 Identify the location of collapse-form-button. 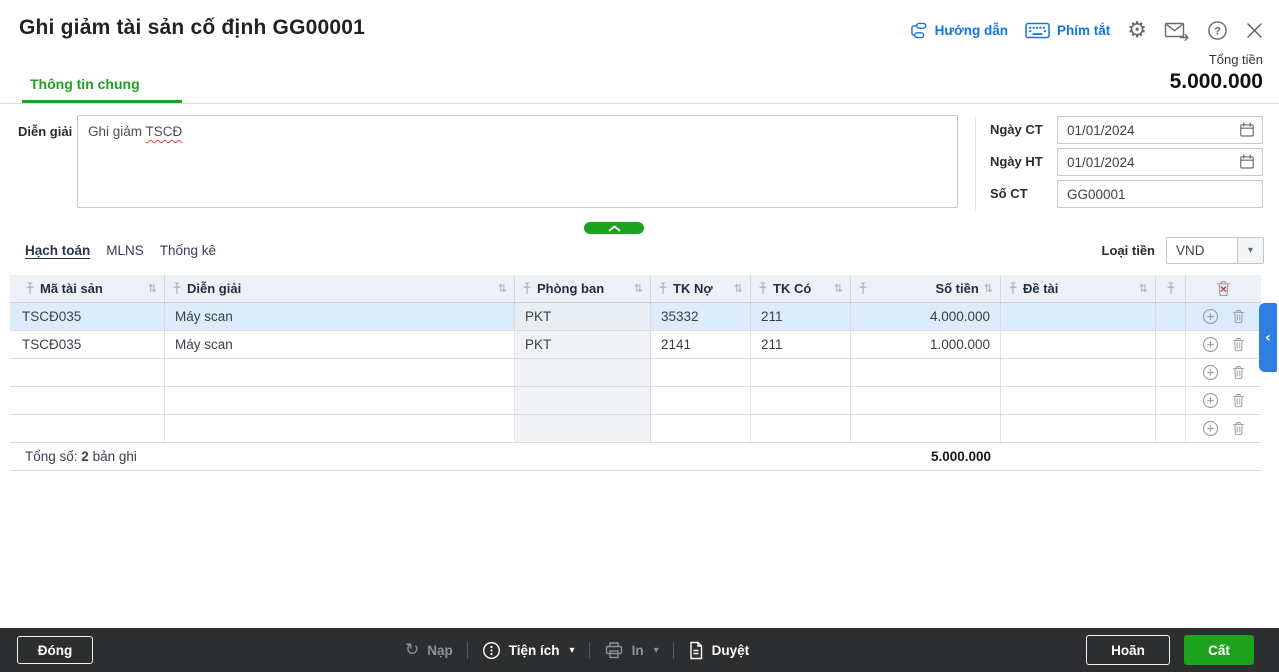
(614, 228).